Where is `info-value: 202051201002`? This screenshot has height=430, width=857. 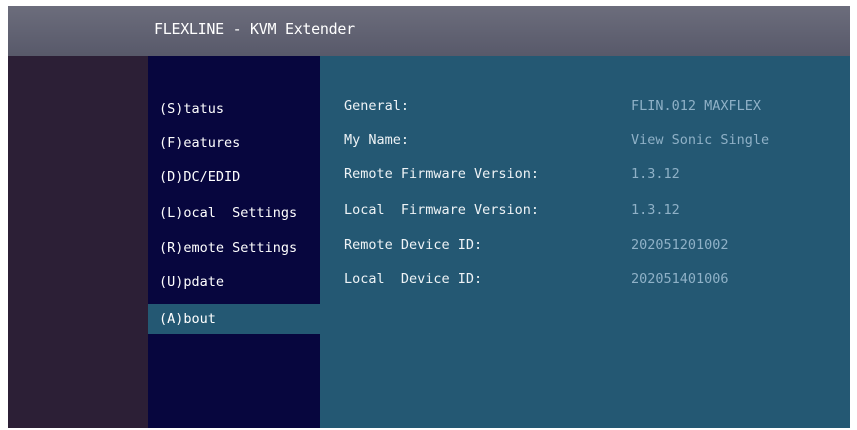 info-value: 202051201002 is located at coordinates (680, 245).